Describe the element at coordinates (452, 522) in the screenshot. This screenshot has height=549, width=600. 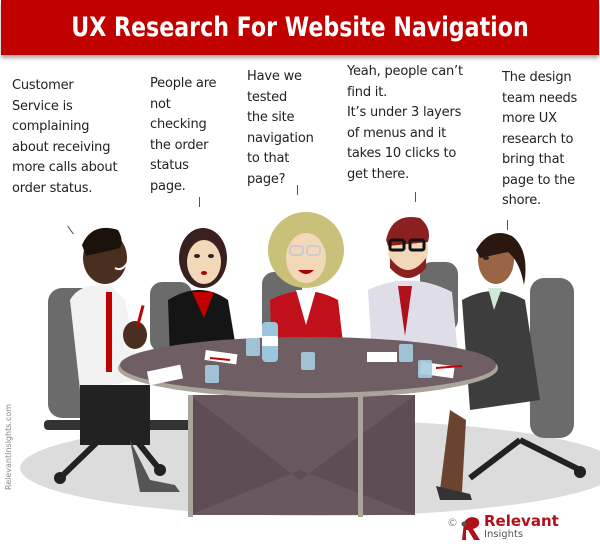
I see `copyright-symbol: ©` at that location.